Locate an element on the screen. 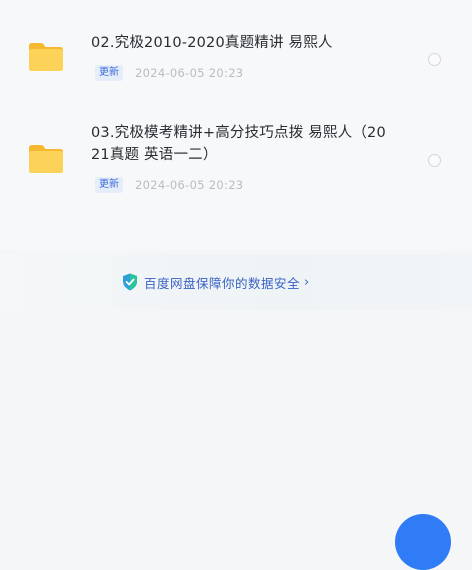 This screenshot has width=472, height=570. floating-action-button is located at coordinates (423, 542).